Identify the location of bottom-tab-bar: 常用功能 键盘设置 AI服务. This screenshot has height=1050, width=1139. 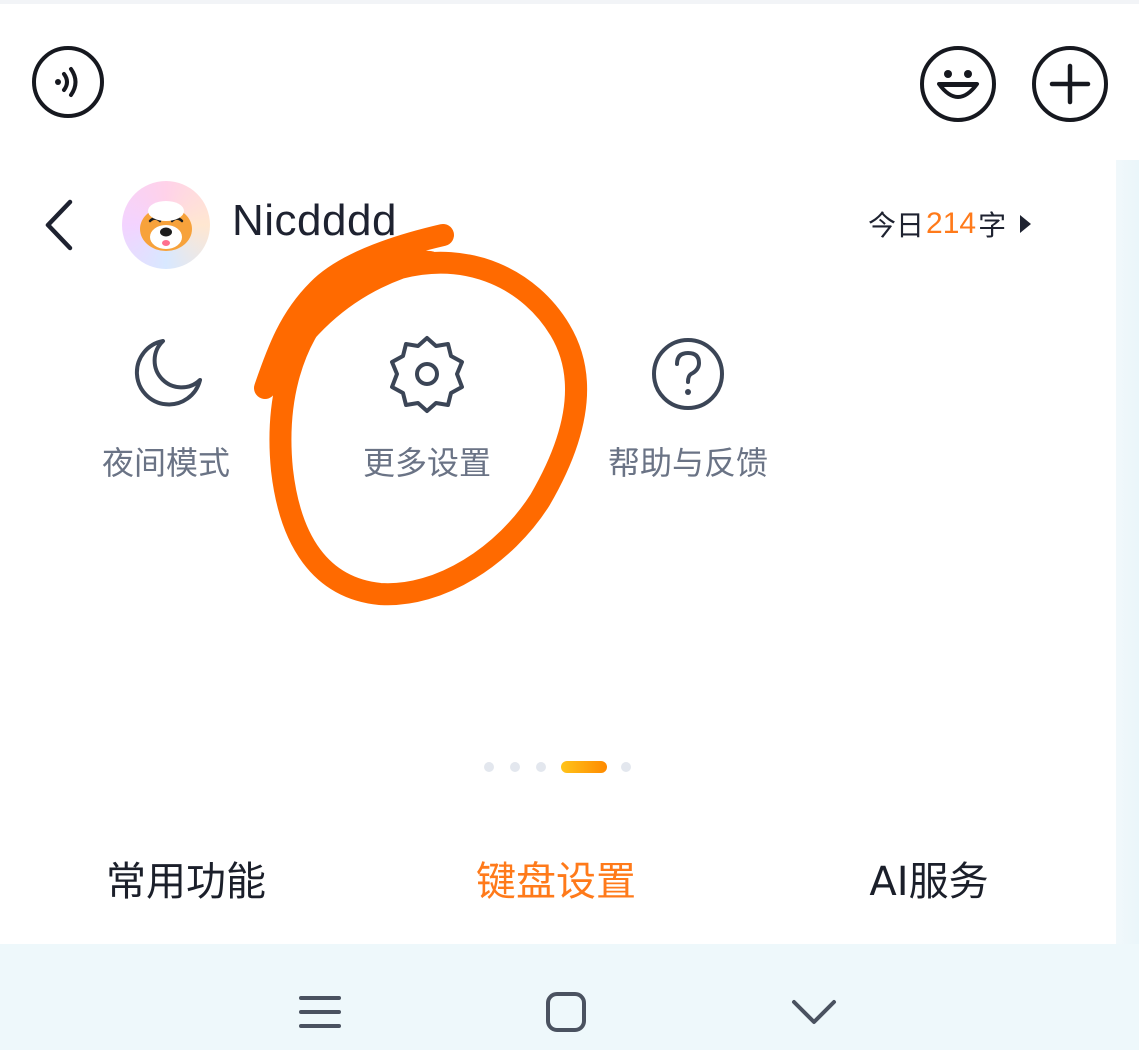
(558, 882).